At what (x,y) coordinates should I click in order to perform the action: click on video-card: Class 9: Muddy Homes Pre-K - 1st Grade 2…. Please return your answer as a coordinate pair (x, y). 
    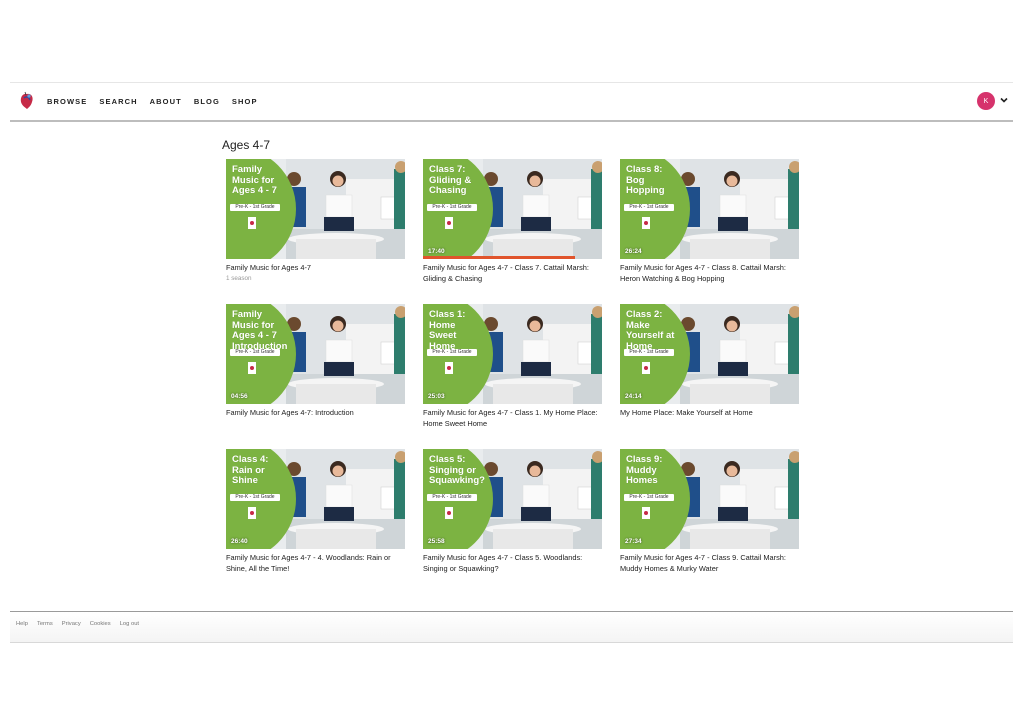
    Looking at the image, I should click on (709, 521).